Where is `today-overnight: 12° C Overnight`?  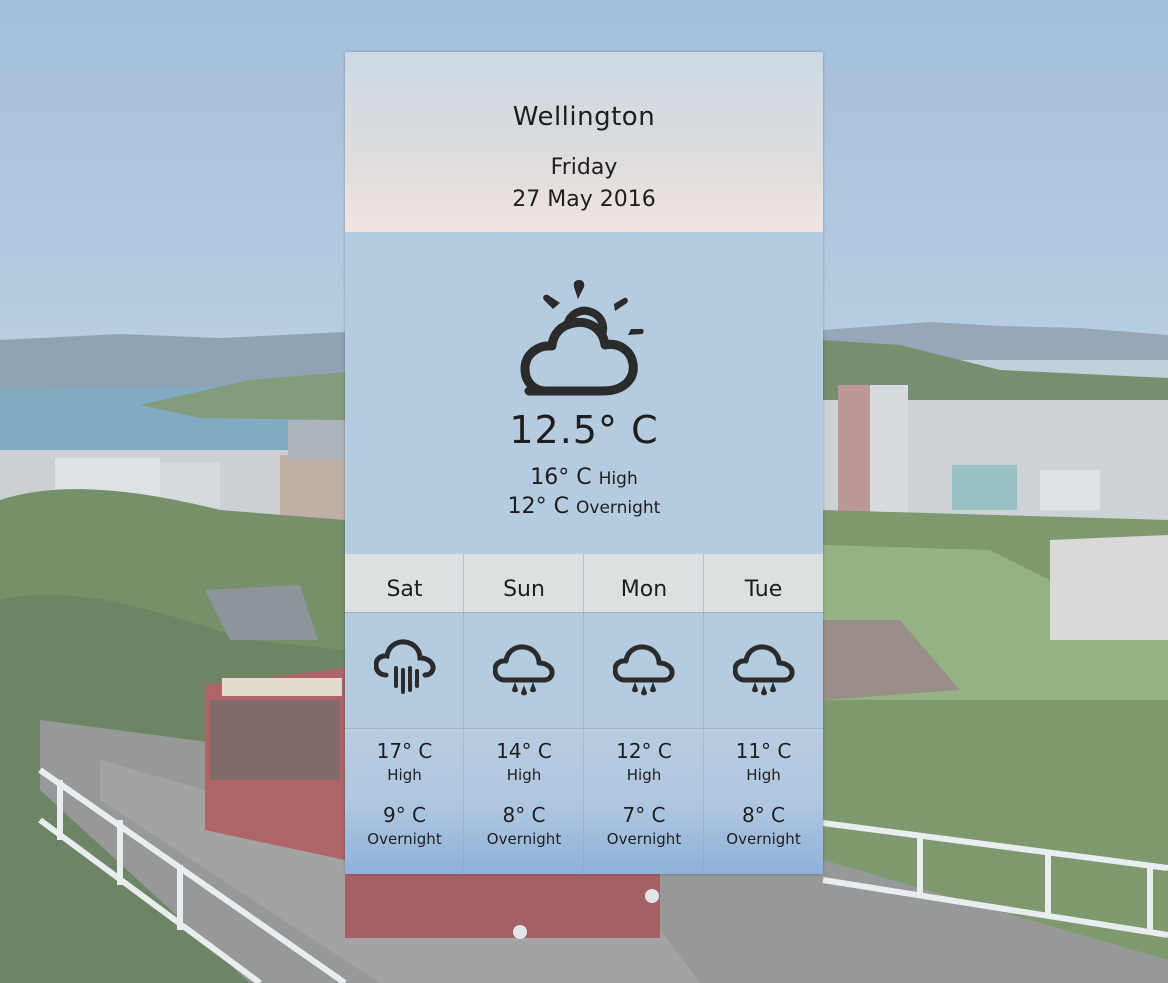
today-overnight: 12° C Overnight is located at coordinates (584, 506).